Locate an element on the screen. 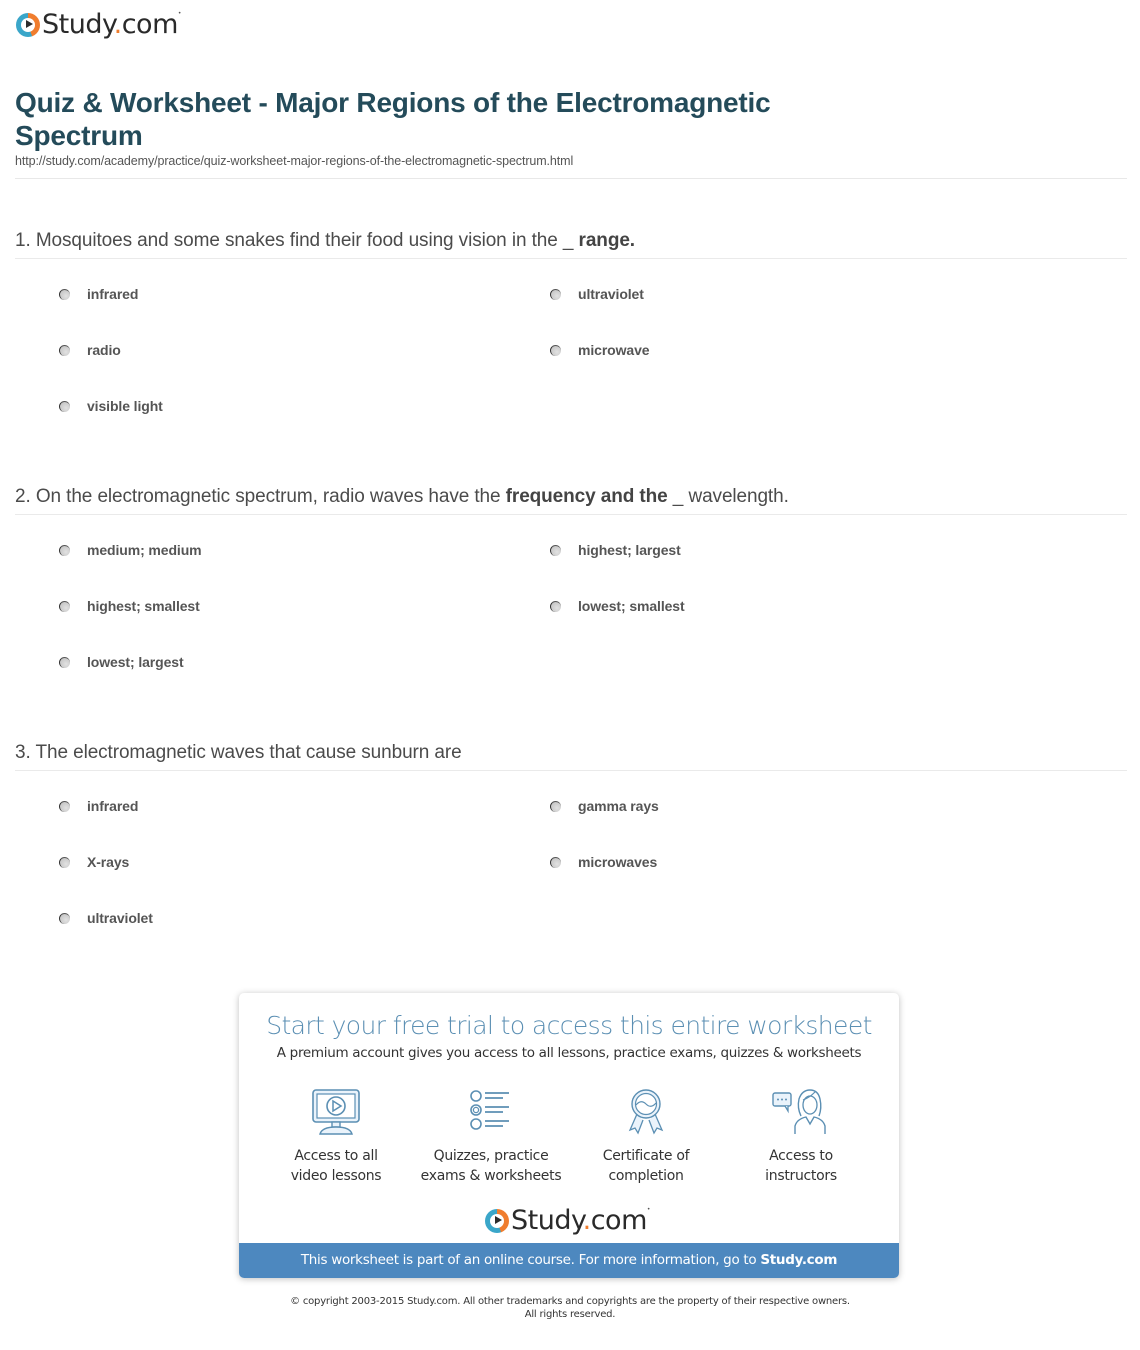 This screenshot has height=1350, width=1140. option-radio: visible light is located at coordinates (111, 406).